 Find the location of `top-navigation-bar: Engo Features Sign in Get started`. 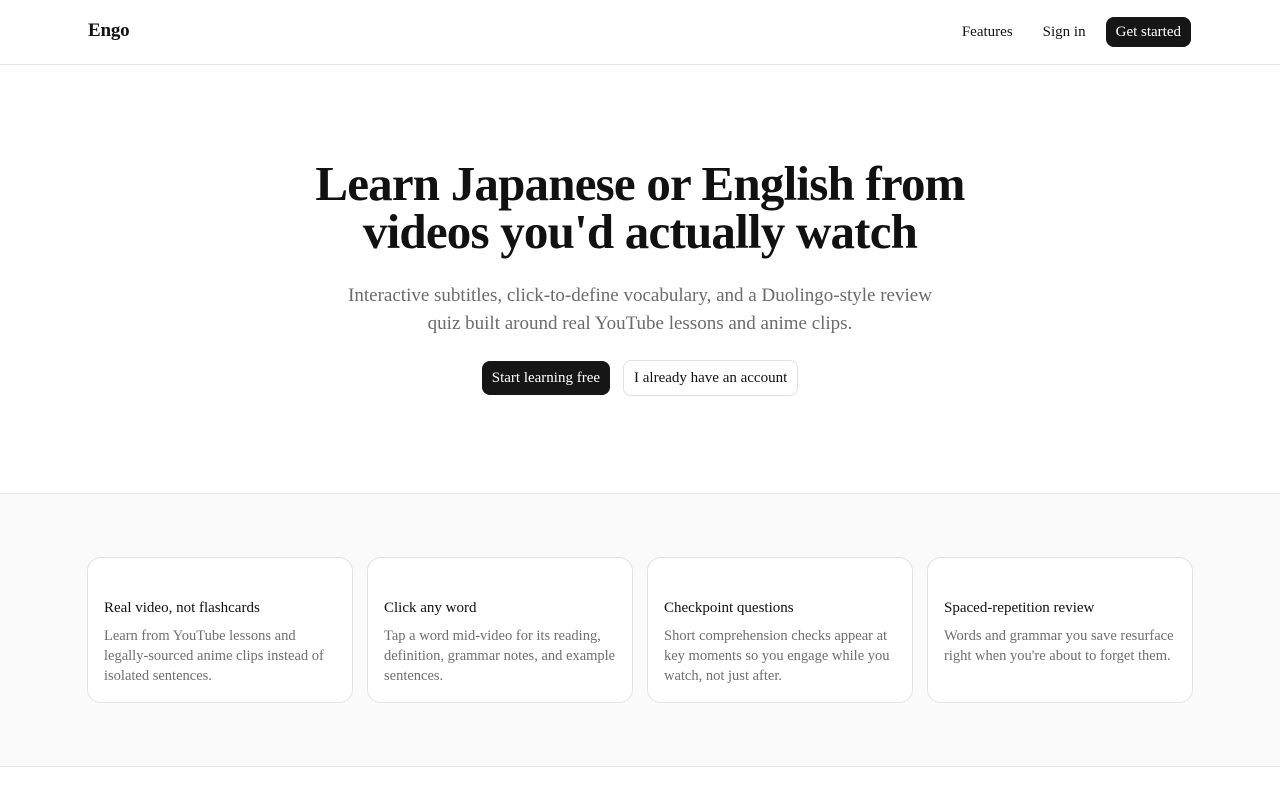

top-navigation-bar: Engo Features Sign in Get started is located at coordinates (640, 32).